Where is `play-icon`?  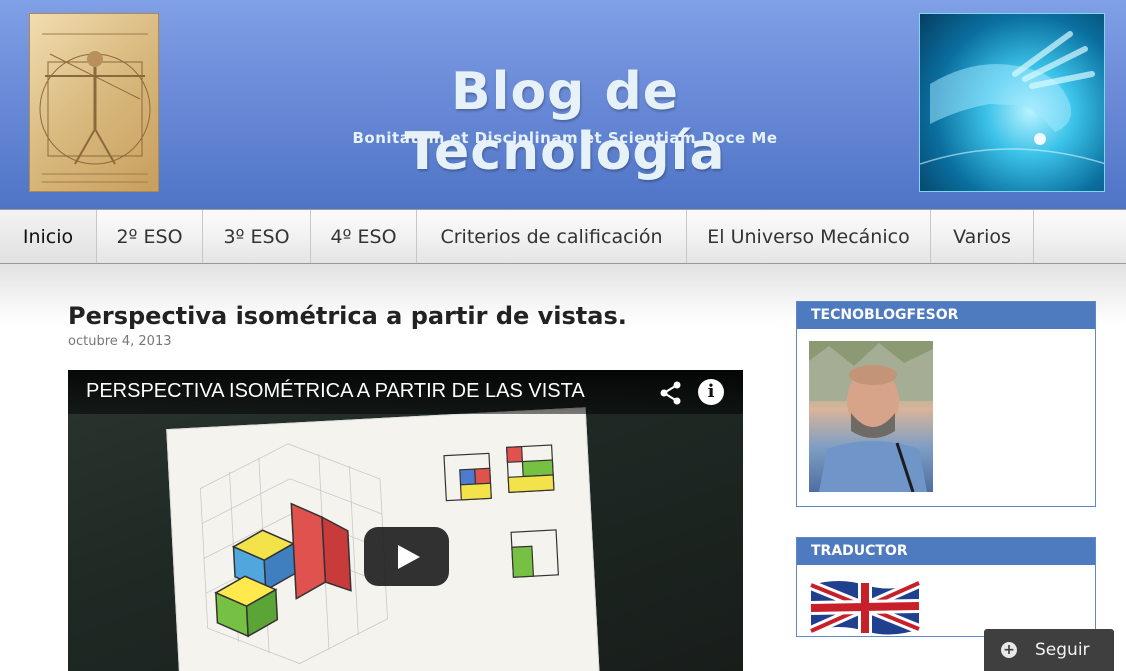
play-icon is located at coordinates (409, 557).